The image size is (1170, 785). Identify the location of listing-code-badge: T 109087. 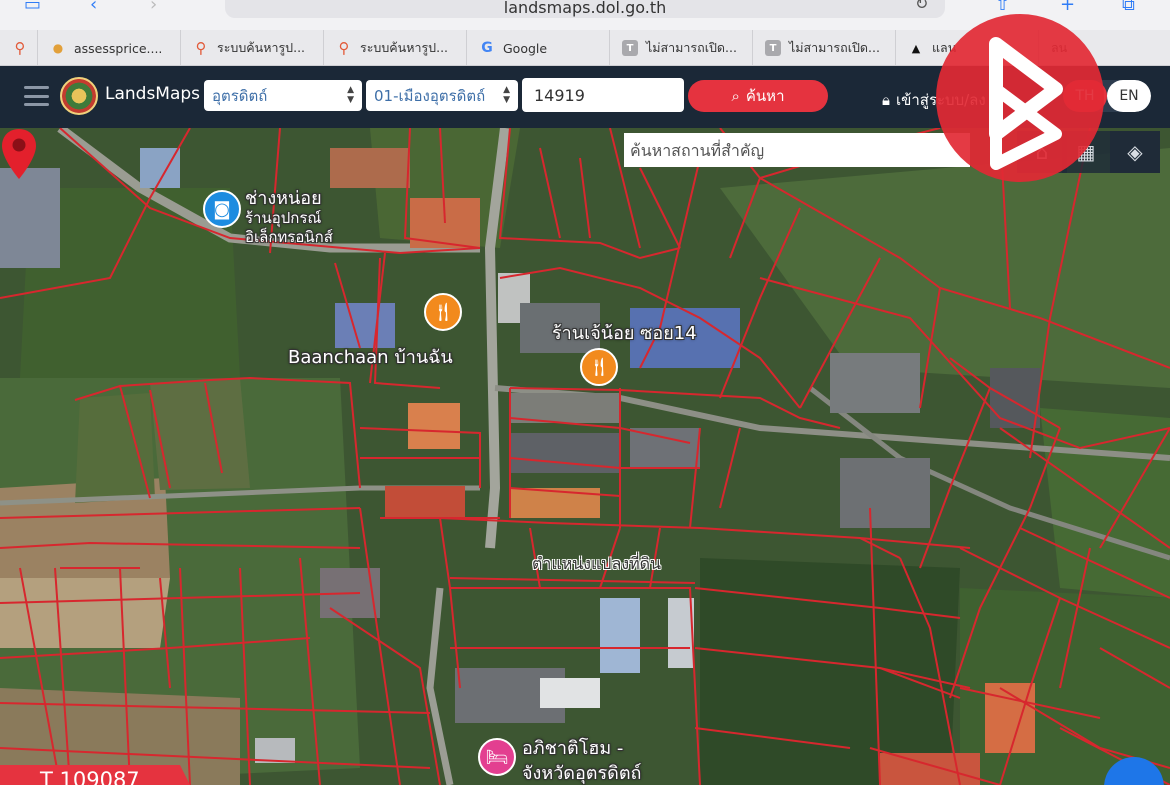
(97, 775).